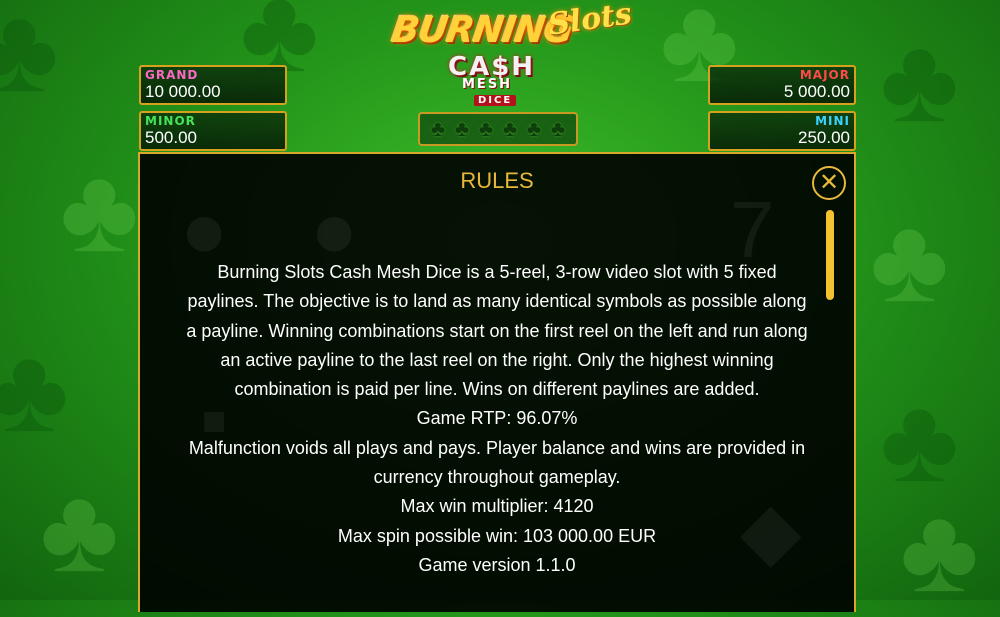 Image resolution: width=1000 pixels, height=617 pixels. I want to click on rules-paragraph-version: Game version 1.1.0, so click(497, 564).